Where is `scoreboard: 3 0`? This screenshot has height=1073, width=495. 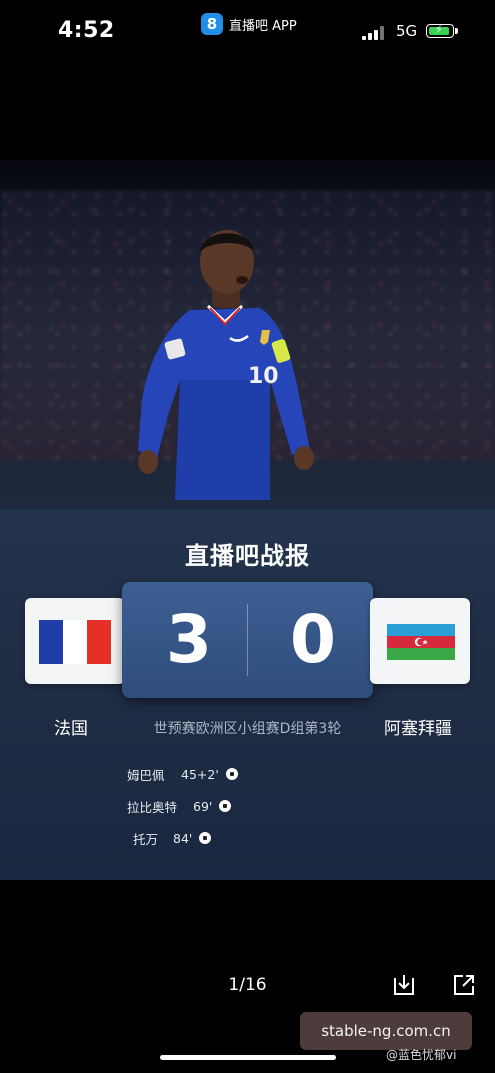
scoreboard: 3 0 is located at coordinates (247, 640).